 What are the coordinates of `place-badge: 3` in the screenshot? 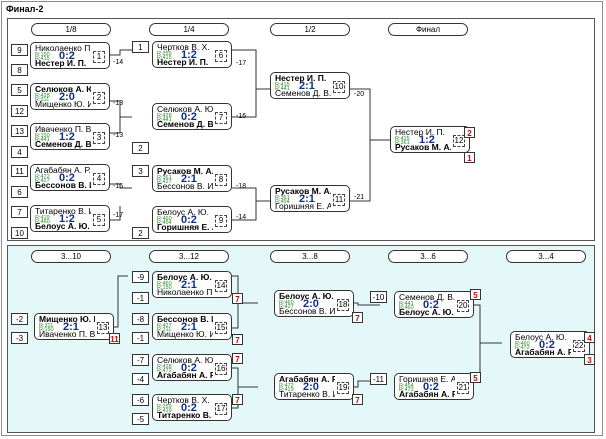 It's located at (589, 359).